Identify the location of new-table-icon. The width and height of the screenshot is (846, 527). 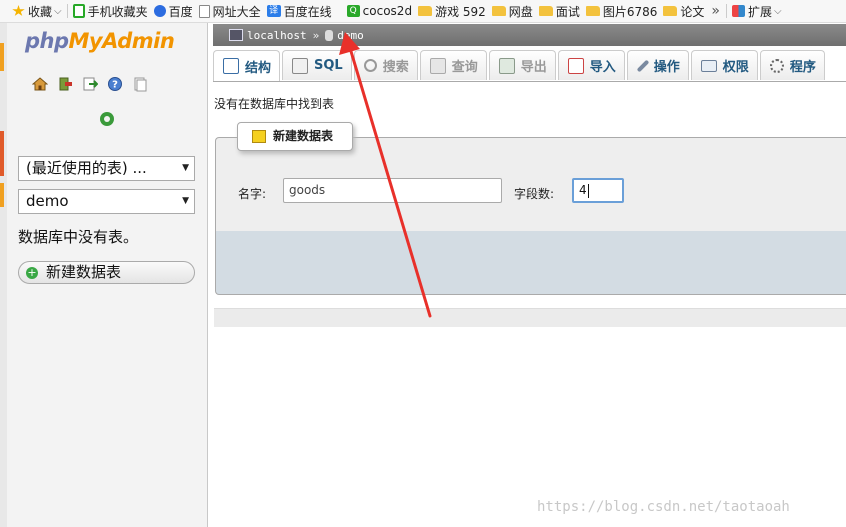
(259, 136).